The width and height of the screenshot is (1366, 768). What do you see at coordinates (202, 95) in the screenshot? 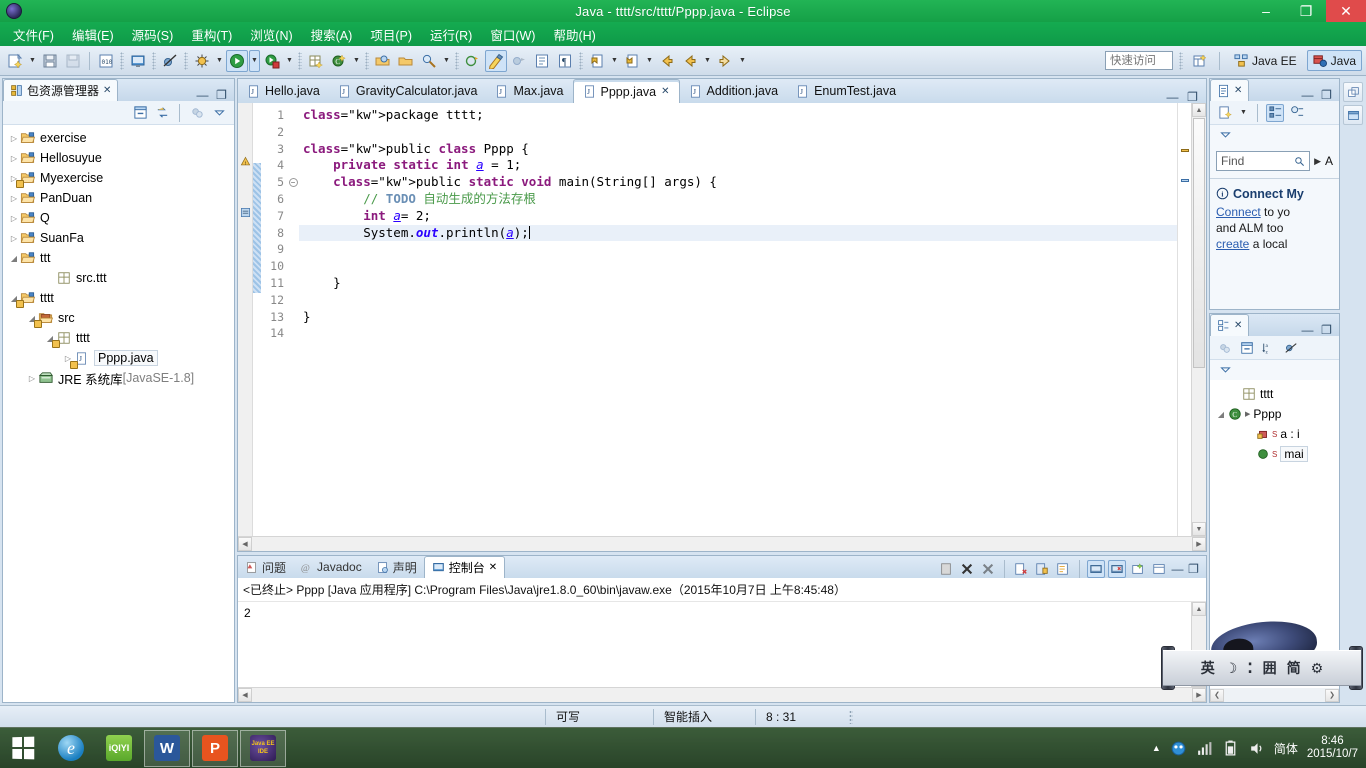
I see `minimize-view-icon: —` at bounding box center [202, 95].